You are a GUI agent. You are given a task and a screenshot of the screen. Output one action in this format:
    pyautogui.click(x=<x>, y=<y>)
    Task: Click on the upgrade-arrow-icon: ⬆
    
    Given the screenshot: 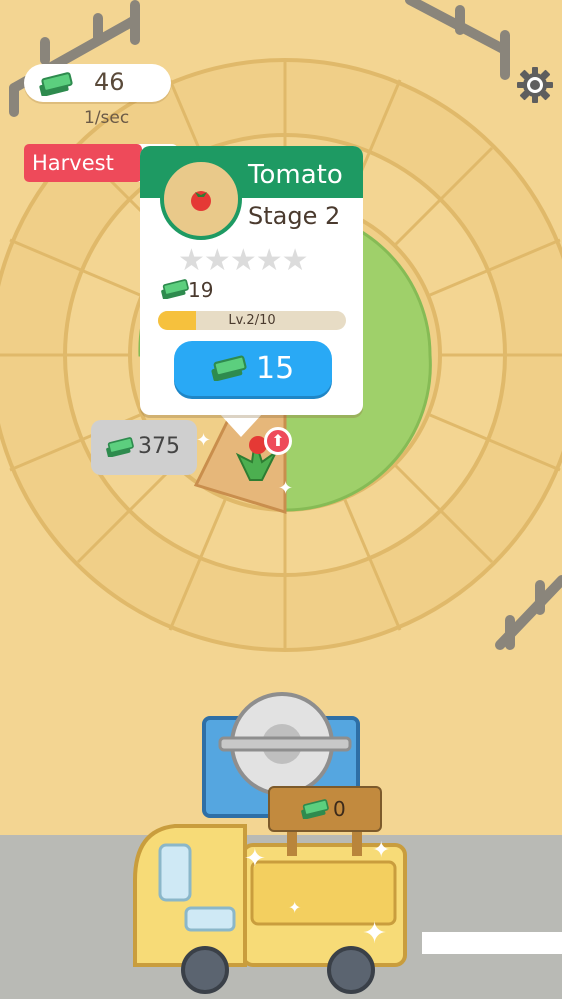 What is the action you would take?
    pyautogui.click(x=278, y=441)
    